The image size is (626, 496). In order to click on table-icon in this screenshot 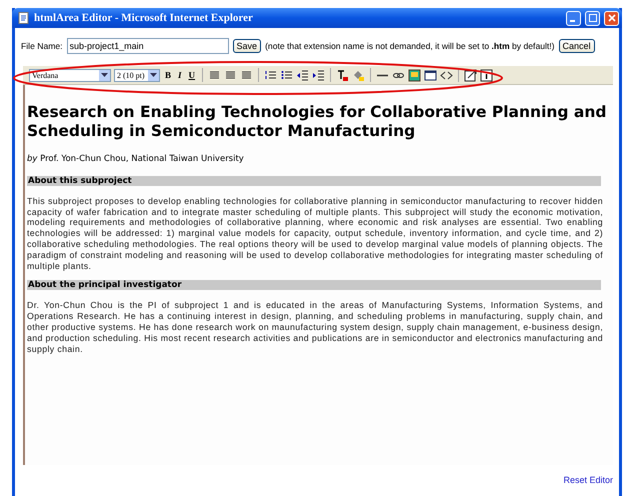, I will do `click(431, 75)`.